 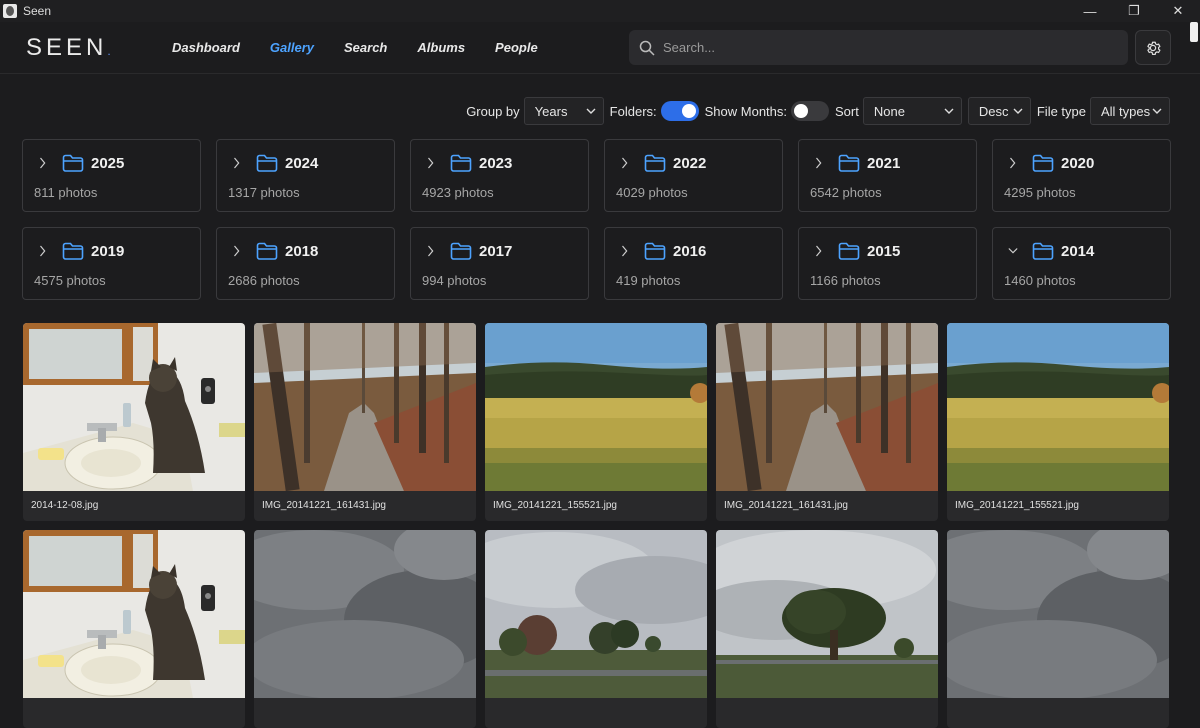 I want to click on year-folder-card: 2023 4923 photos, so click(x=499, y=175).